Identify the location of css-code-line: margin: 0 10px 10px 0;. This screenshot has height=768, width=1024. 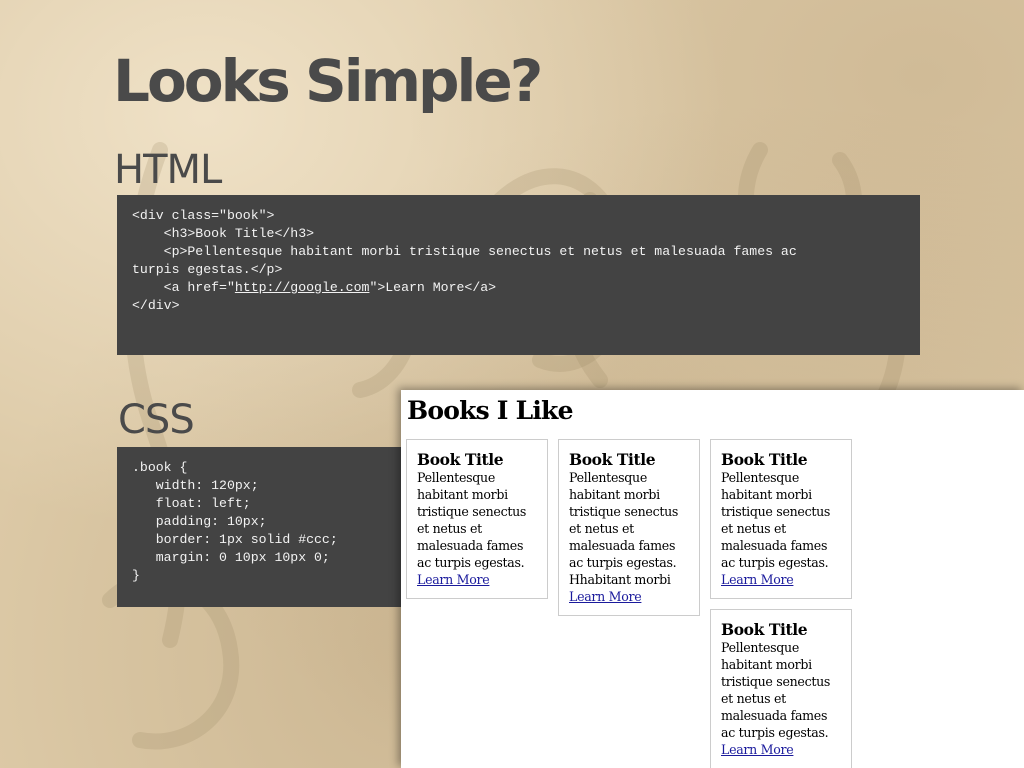
(231, 557).